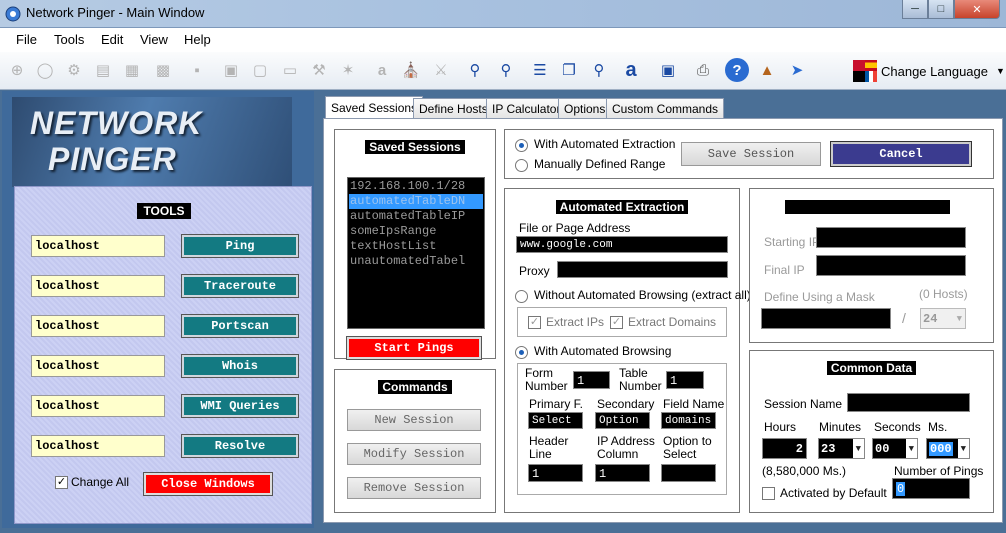 This screenshot has height=533, width=1006. What do you see at coordinates (569, 70) in the screenshot?
I see `copy-icon: ❐` at bounding box center [569, 70].